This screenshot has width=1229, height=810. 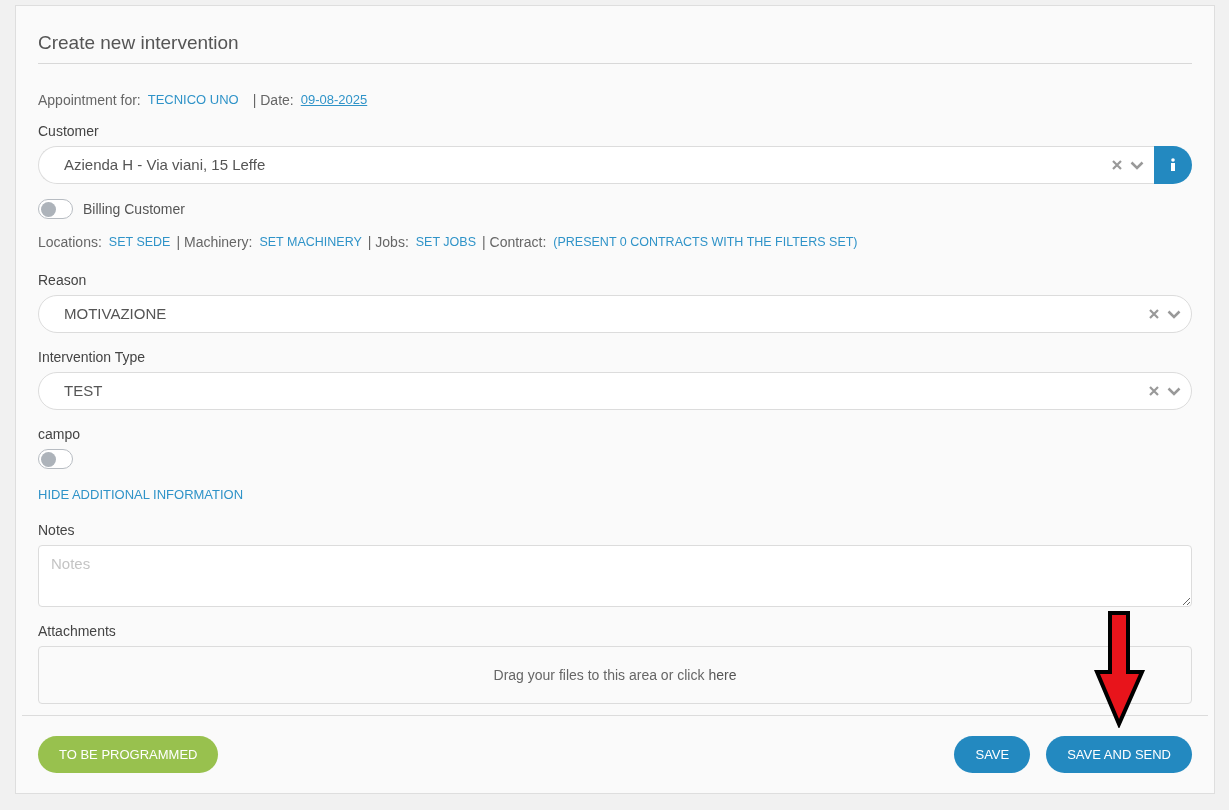 I want to click on info-icon, so click(x=1173, y=165).